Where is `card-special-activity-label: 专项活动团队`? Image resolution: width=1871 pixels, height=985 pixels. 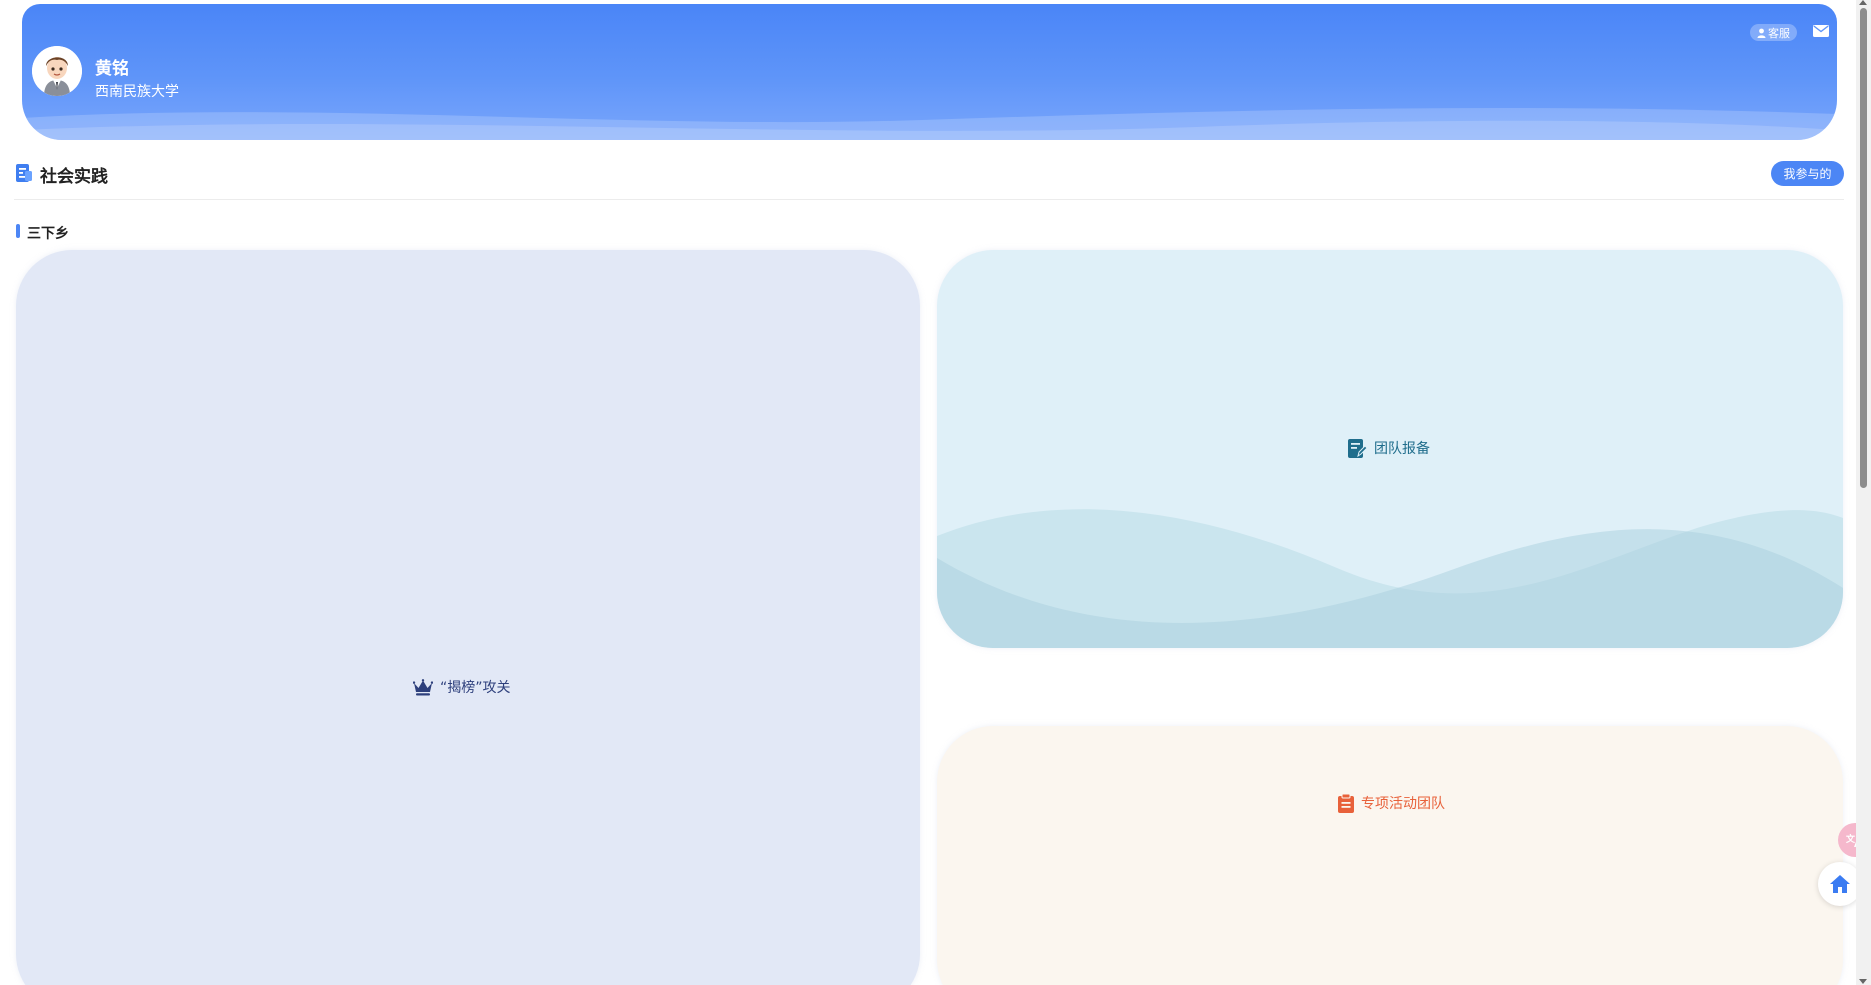 card-special-activity-label: 专项活动团队 is located at coordinates (1403, 804).